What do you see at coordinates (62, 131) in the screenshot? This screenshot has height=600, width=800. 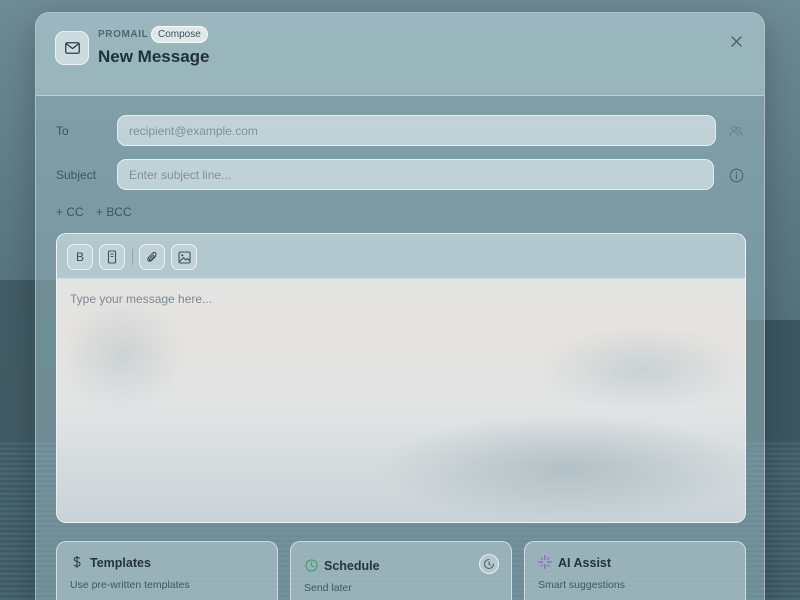 I see `to-label: To` at bounding box center [62, 131].